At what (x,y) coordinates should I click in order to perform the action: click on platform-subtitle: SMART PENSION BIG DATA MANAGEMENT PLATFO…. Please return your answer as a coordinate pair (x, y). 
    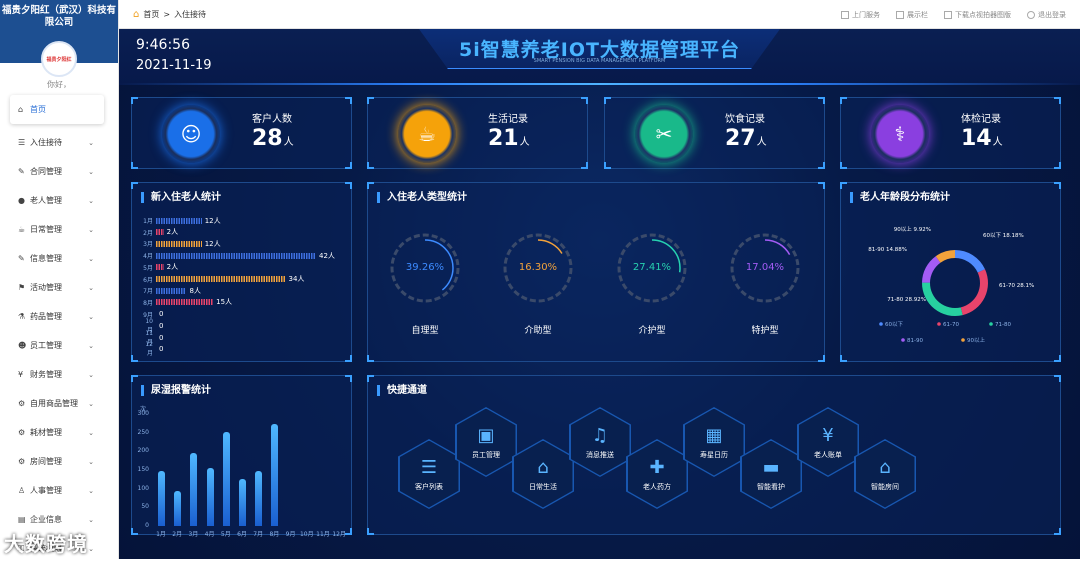
    Looking at the image, I should click on (599, 61).